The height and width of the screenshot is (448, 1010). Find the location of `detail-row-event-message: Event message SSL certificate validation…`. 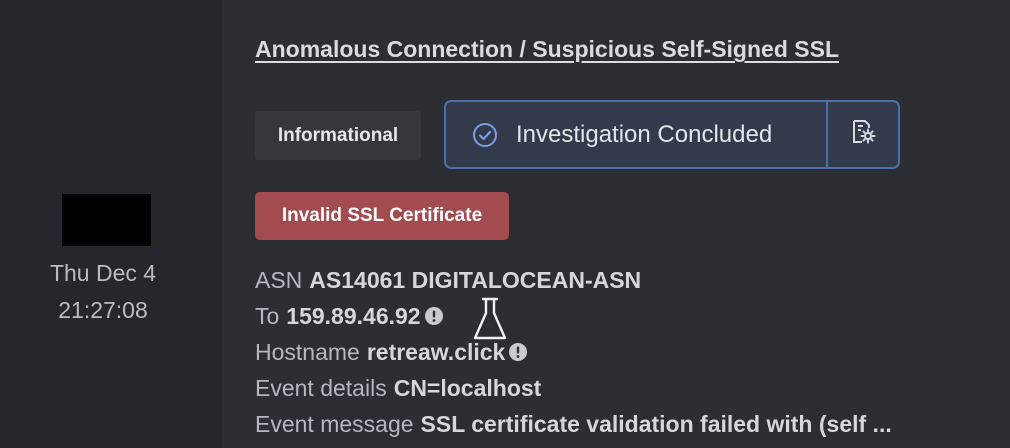

detail-row-event-message: Event message SSL certificate validation… is located at coordinates (625, 424).